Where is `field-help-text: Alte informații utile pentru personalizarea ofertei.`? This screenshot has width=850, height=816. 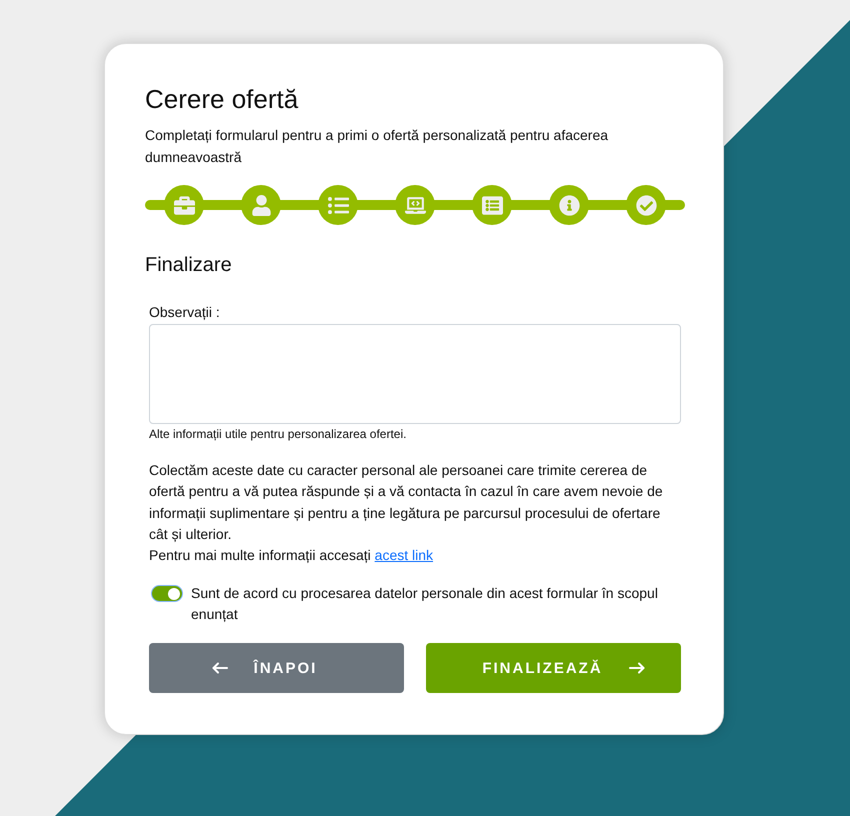
field-help-text: Alte informații utile pentru personalizarea ofertei. is located at coordinates (277, 434).